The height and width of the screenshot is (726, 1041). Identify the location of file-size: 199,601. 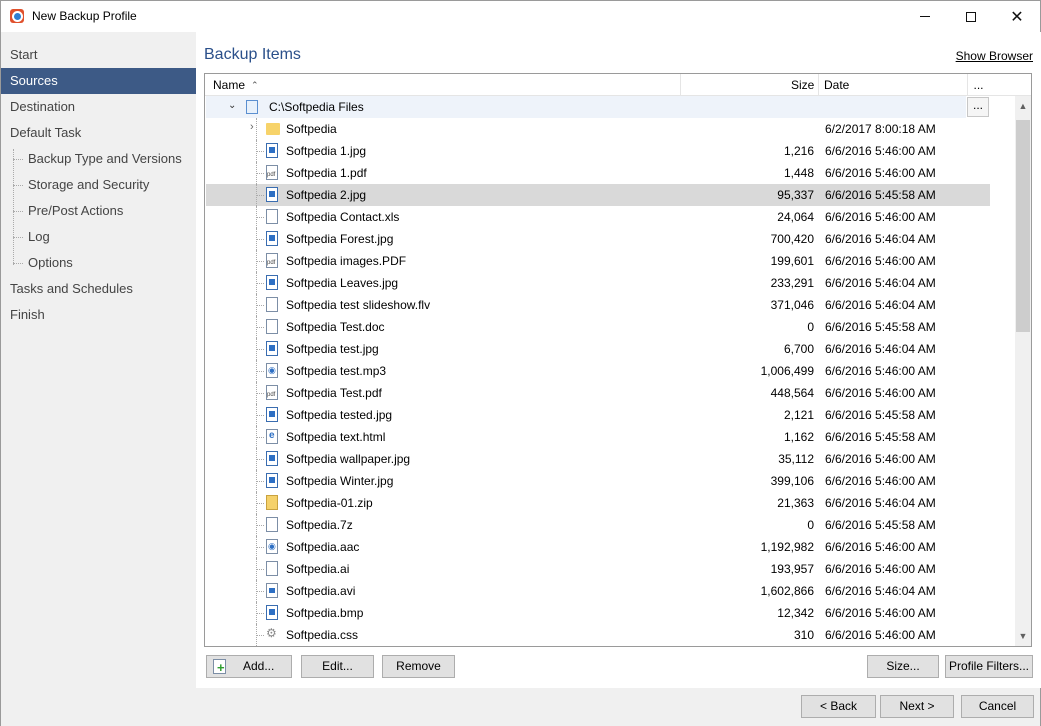
(792, 261).